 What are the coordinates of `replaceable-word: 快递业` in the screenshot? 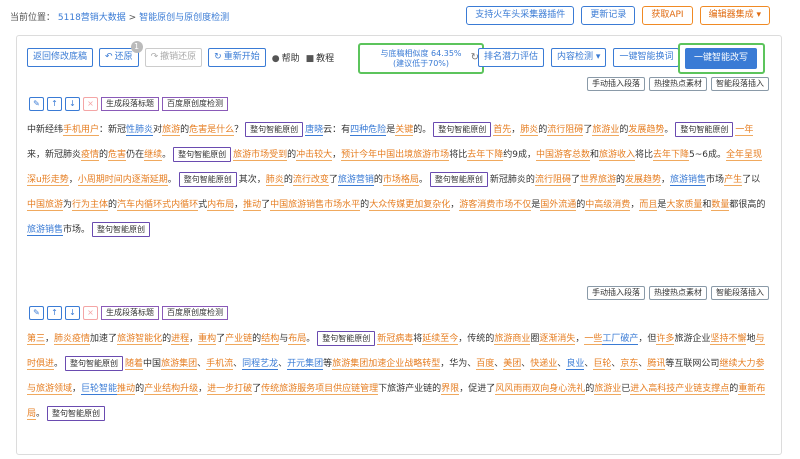 It's located at (544, 364).